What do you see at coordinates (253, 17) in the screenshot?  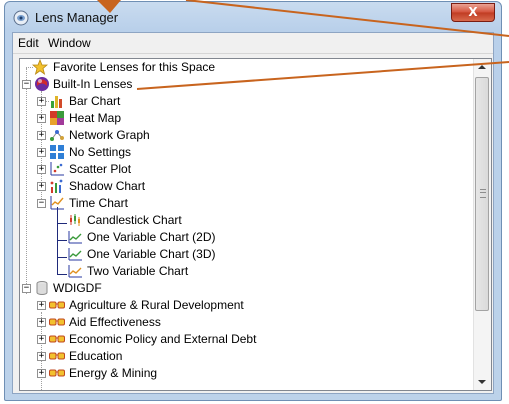 I see `title-bar: Lens Manager X` at bounding box center [253, 17].